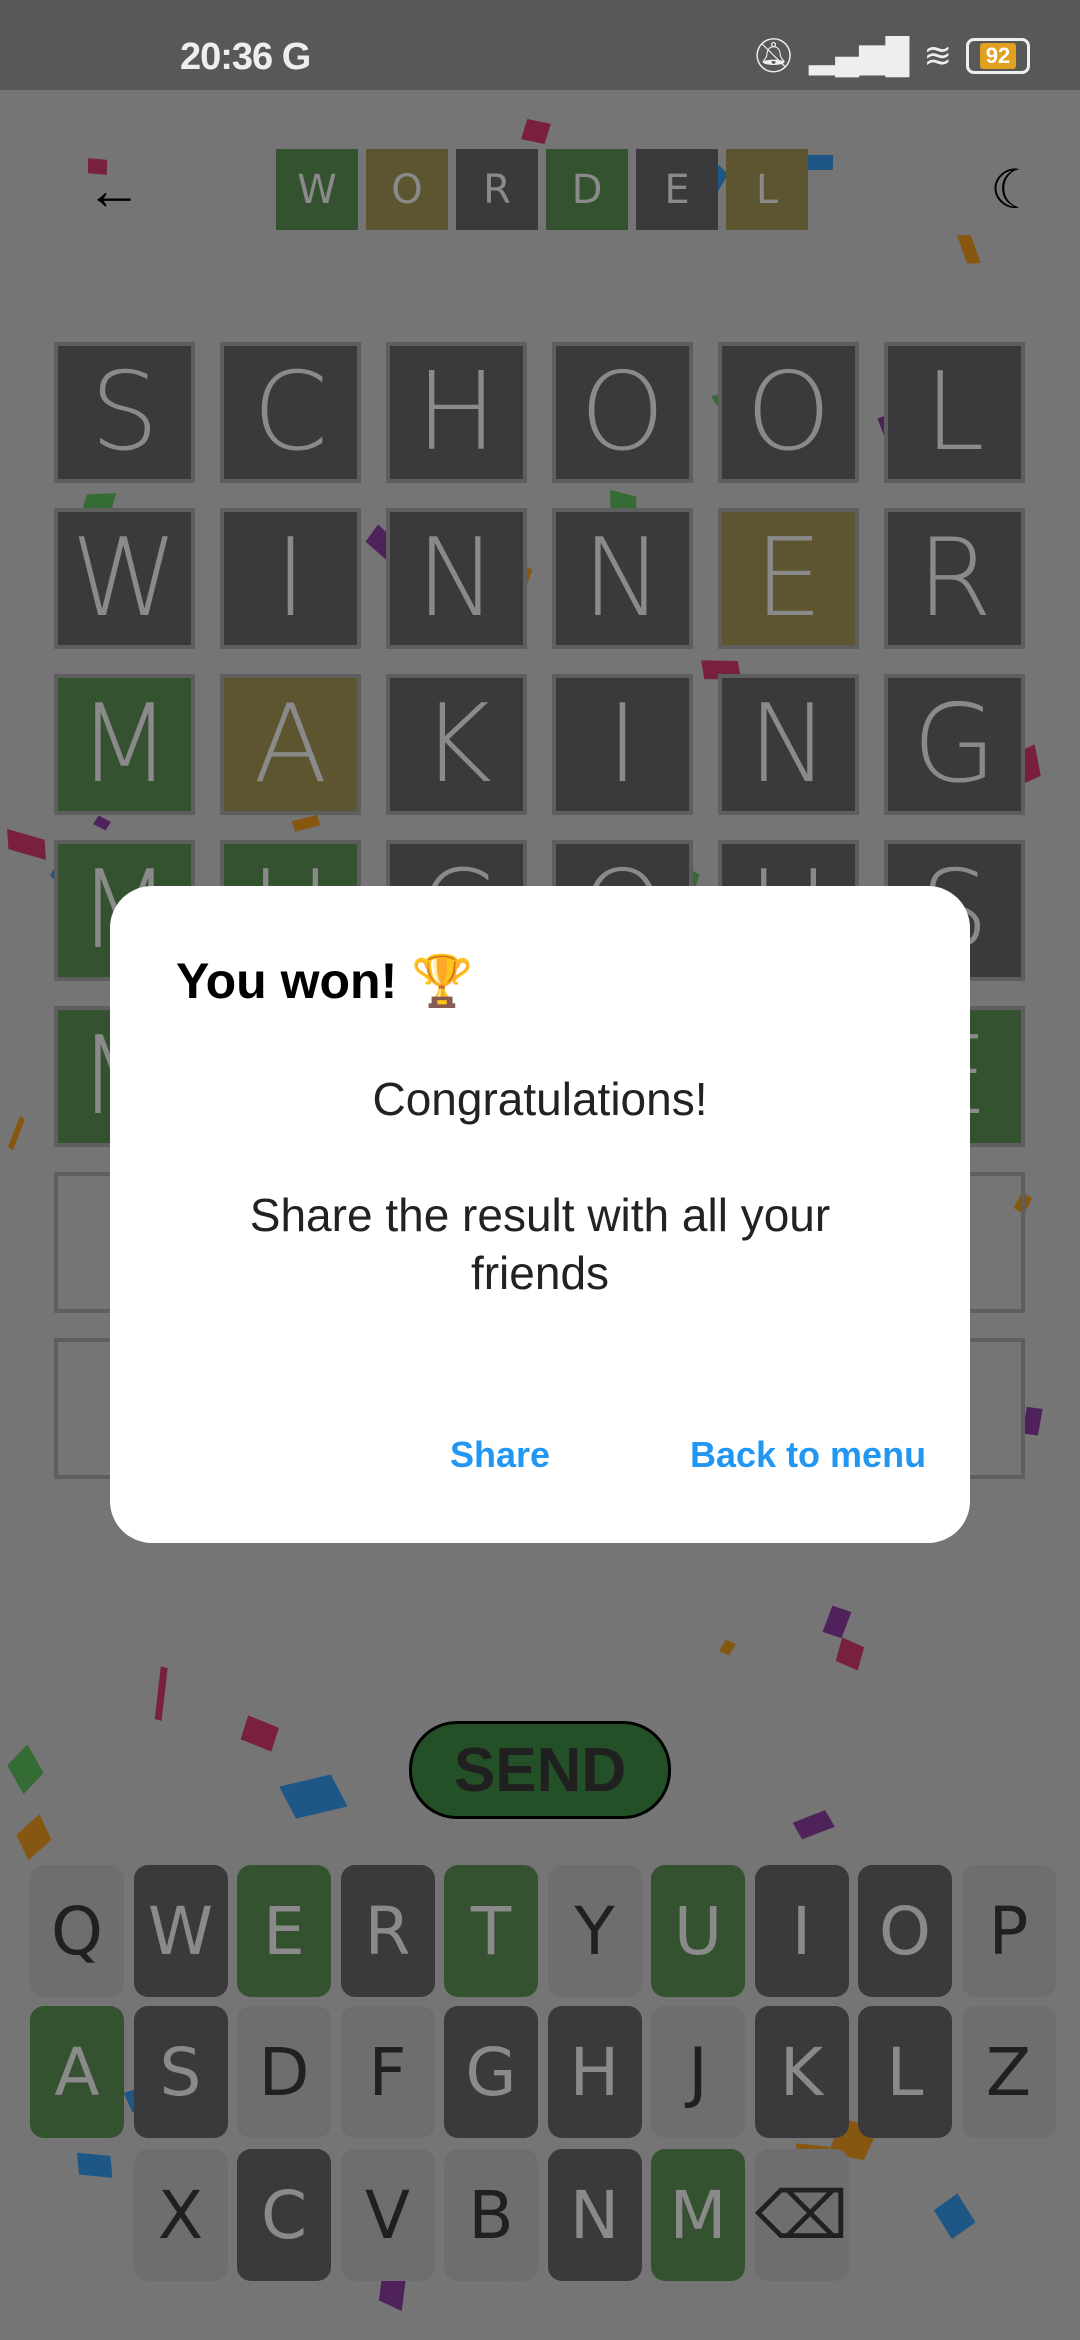 This screenshot has width=1080, height=2340. I want to click on grid-tile: C, so click(290, 412).